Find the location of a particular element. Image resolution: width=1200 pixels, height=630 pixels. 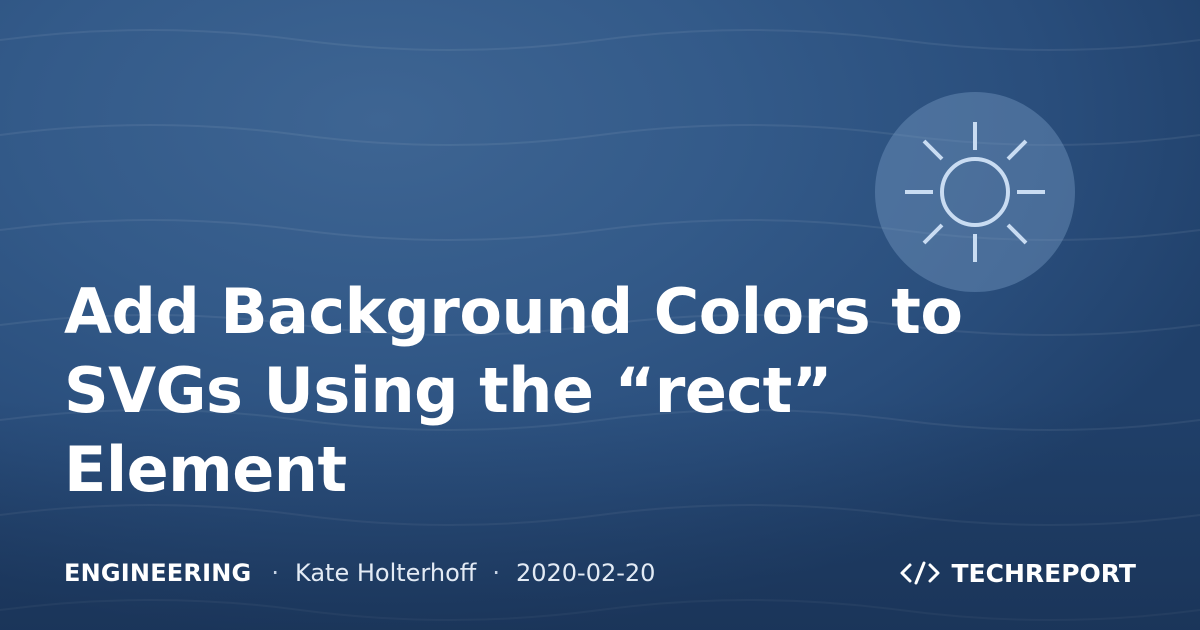

sun-icon is located at coordinates (975, 192).